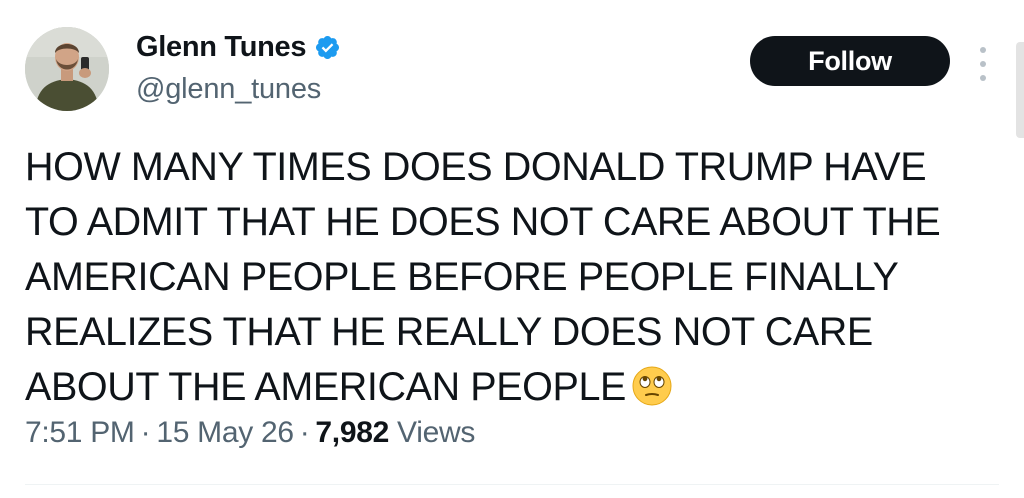 This screenshot has width=1024, height=498. I want to click on tweet-text-line: HOW MANY TIMES DOES DONALD TRUMP HAVE, so click(476, 167).